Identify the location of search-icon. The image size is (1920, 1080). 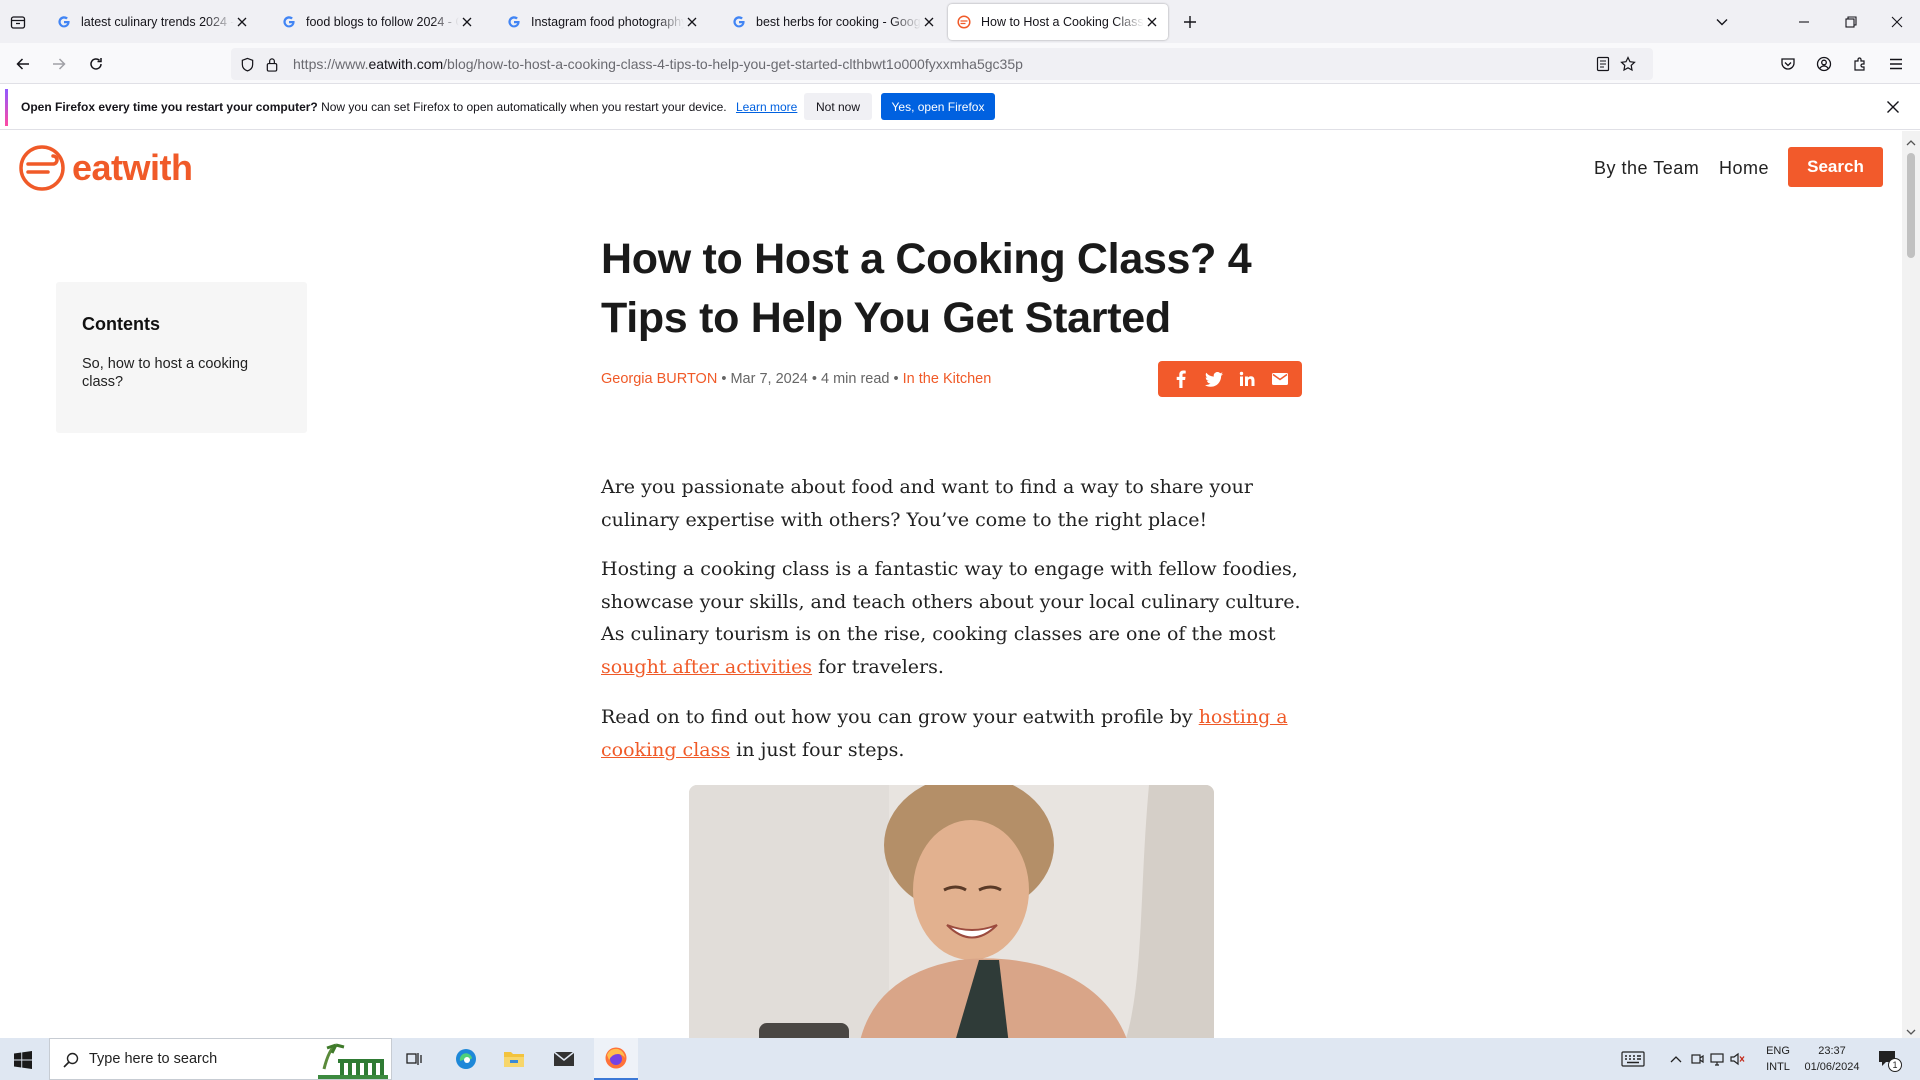
(71, 1060).